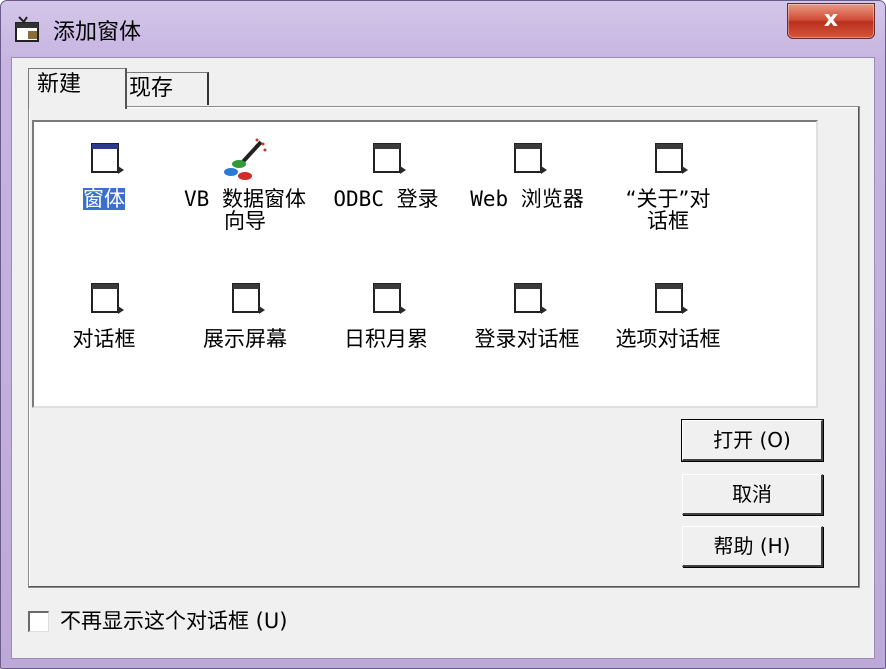 The image size is (886, 669). Describe the element at coordinates (668, 184) in the screenshot. I see `list-item-about-dialog: “关于”对 话框` at that location.